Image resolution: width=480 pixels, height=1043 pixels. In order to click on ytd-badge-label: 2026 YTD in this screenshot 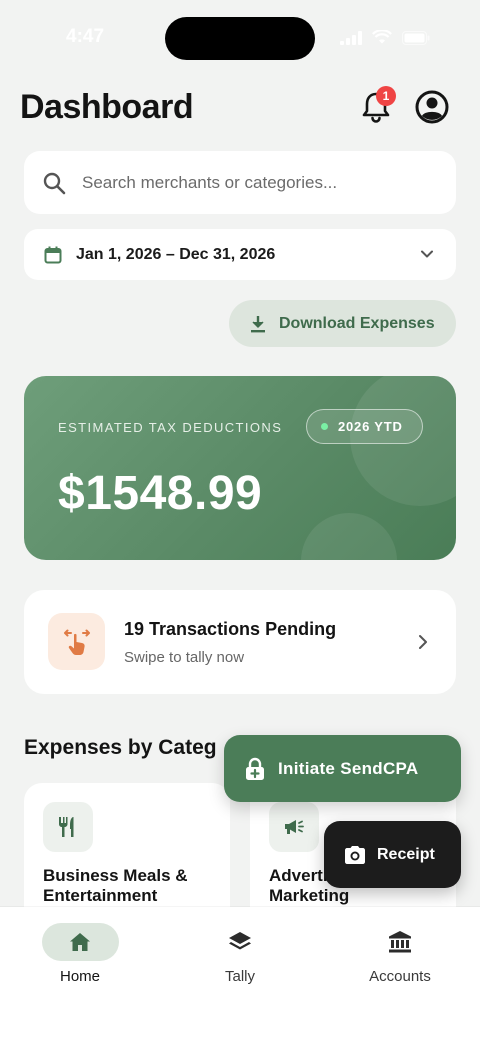, I will do `click(370, 426)`.